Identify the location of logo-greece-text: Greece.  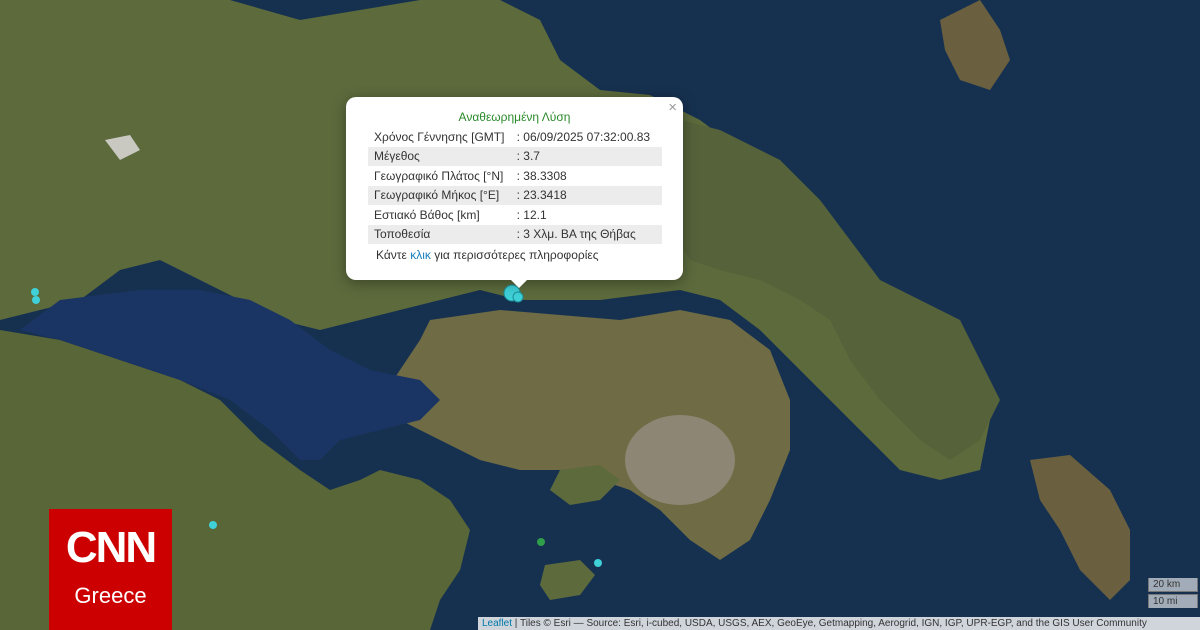
(110, 595).